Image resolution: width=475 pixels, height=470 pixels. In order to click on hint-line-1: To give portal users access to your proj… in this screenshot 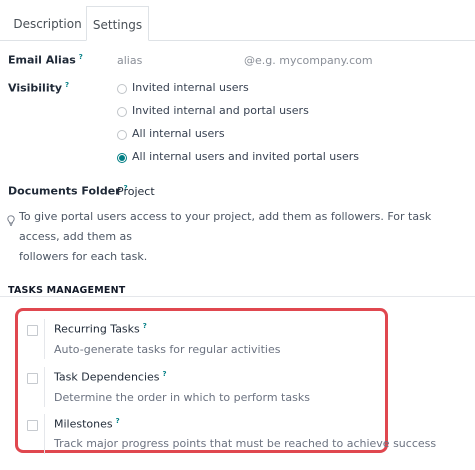, I will do `click(225, 226)`.